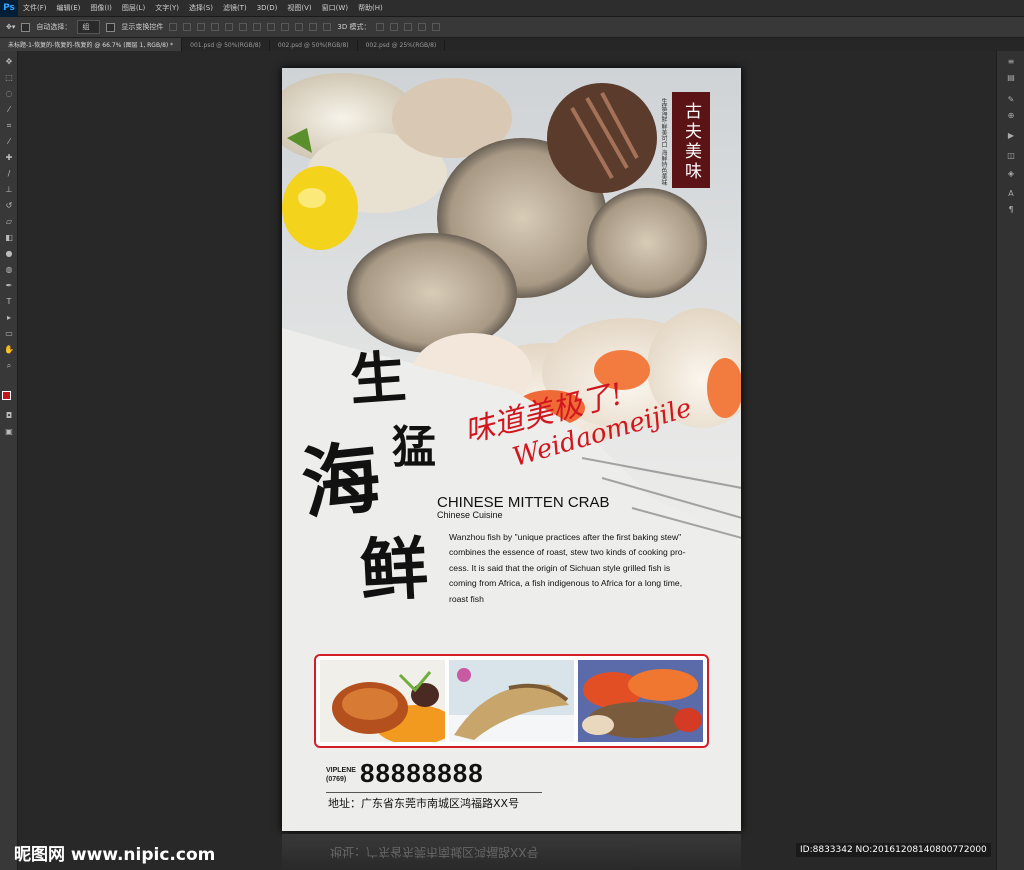 The image size is (1024, 870). What do you see at coordinates (9, 126) in the screenshot?
I see `crop-tool-icon: ⌗` at bounding box center [9, 126].